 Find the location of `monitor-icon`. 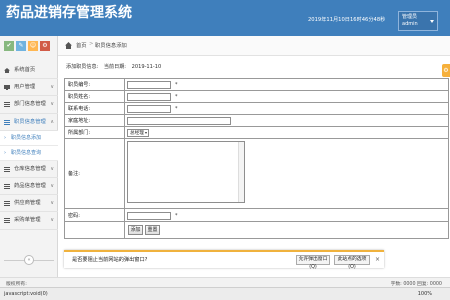

monitor-icon is located at coordinates (7, 88).